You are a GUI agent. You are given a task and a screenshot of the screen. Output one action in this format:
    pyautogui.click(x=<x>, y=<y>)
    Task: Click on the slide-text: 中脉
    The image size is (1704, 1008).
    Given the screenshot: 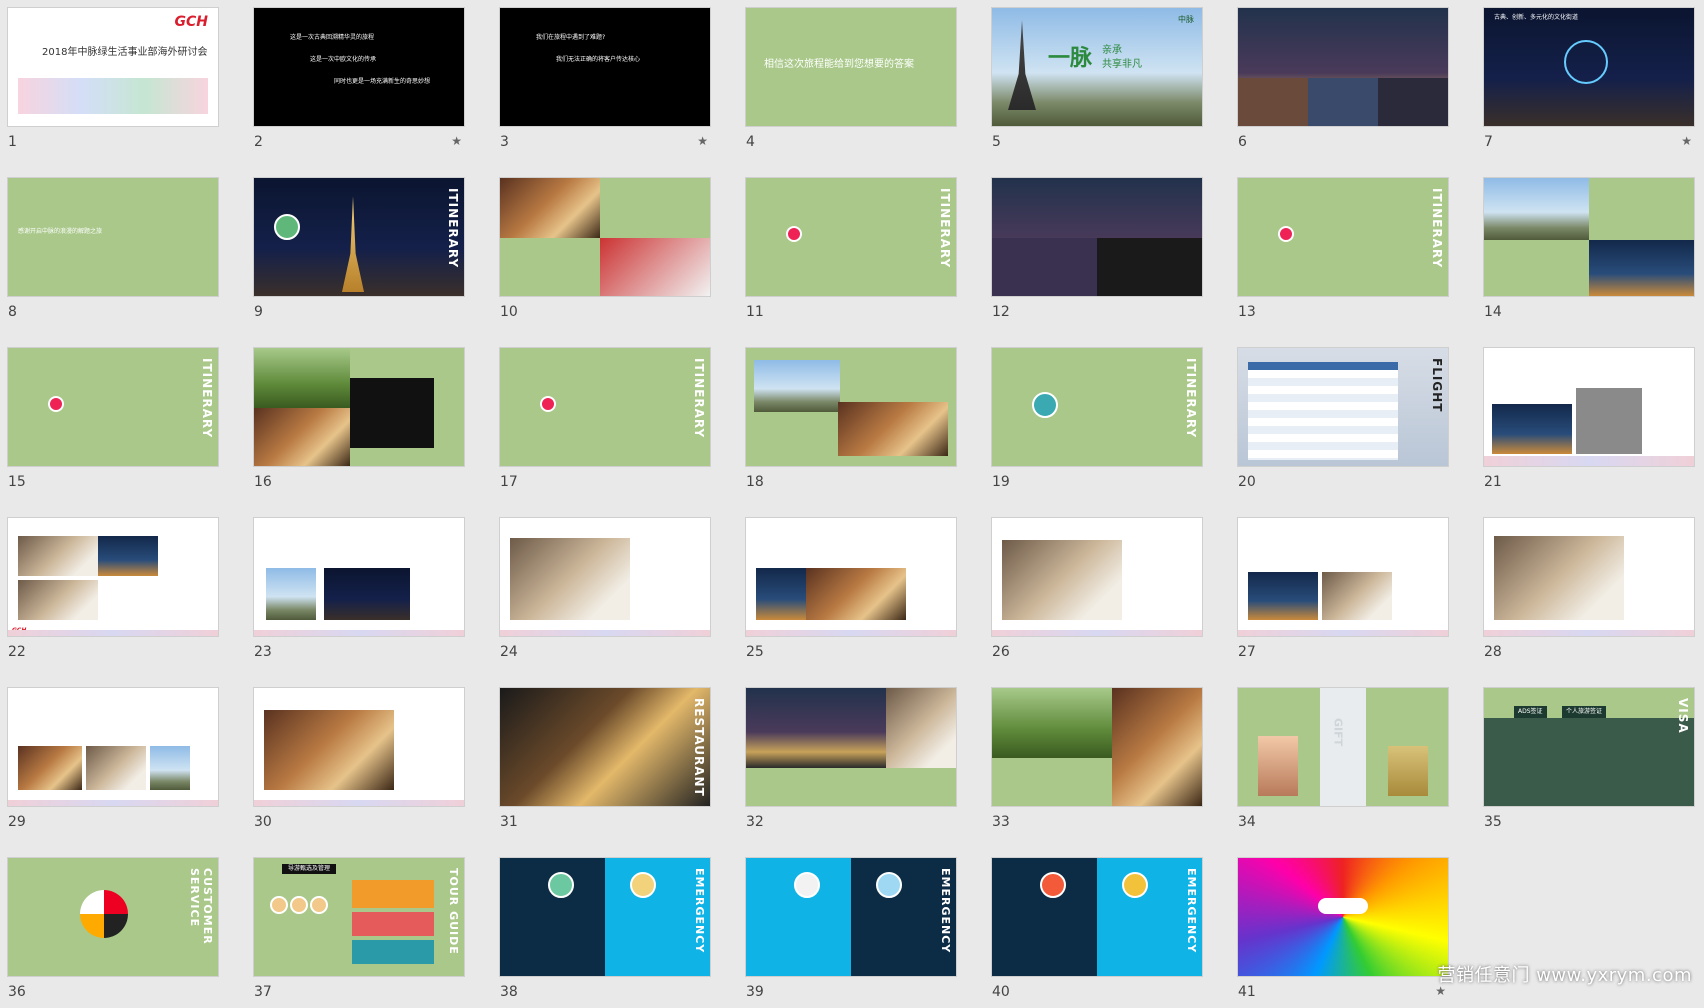 What is the action you would take?
    pyautogui.click(x=1186, y=19)
    